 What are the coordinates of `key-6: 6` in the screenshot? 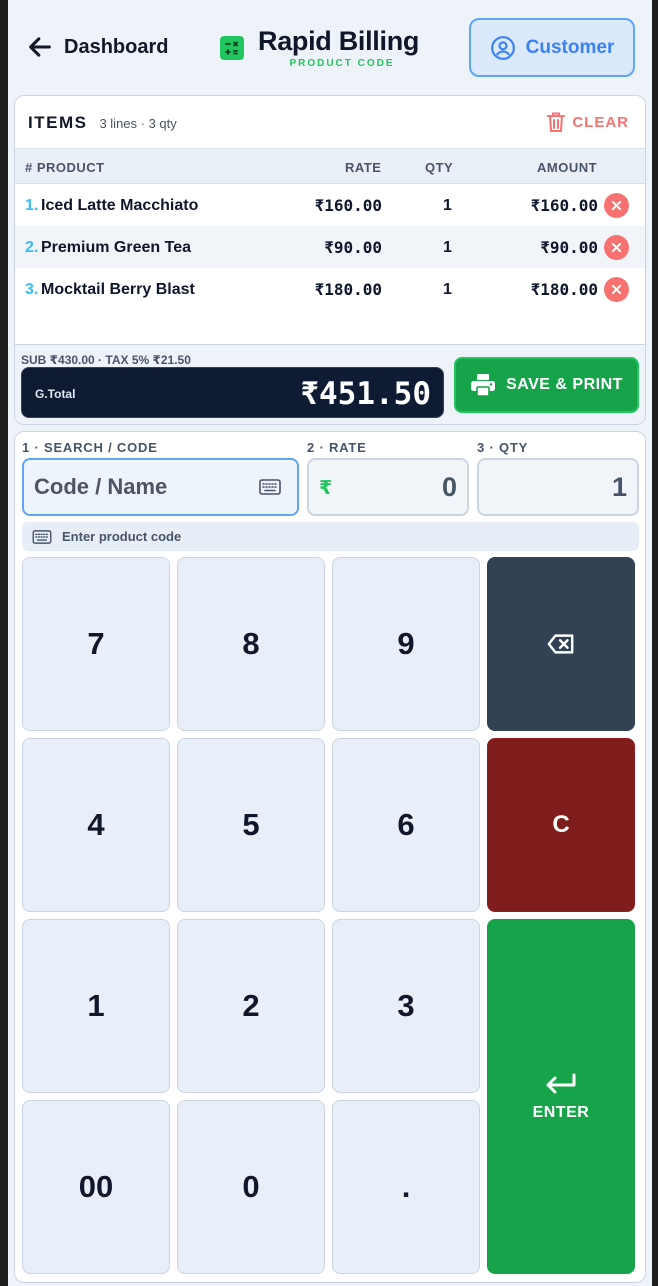 It's located at (406, 825).